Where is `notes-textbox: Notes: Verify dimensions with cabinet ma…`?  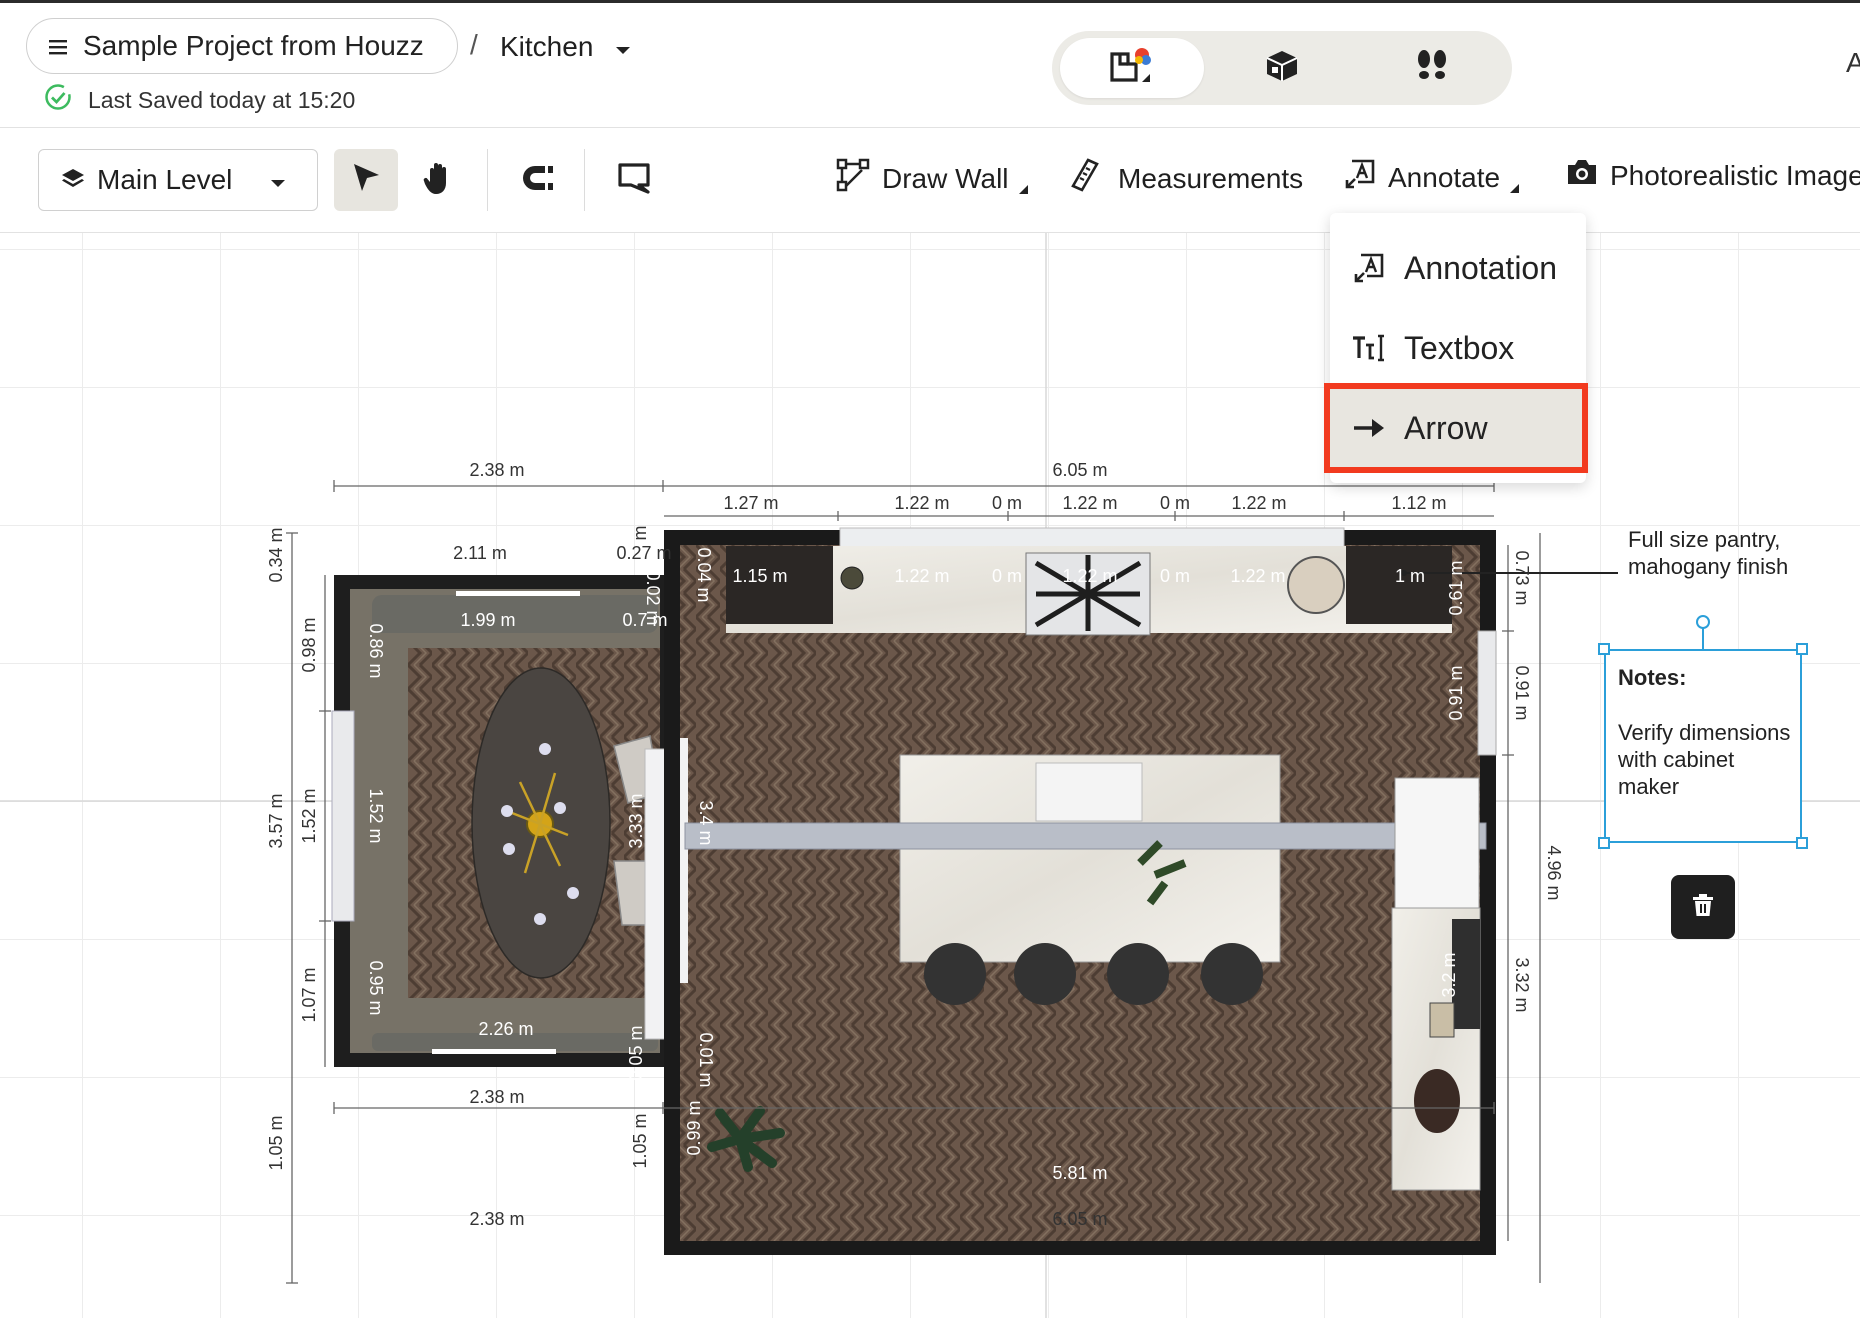
notes-textbox: Notes: Verify dimensions with cabinet ma… is located at coordinates (1703, 746).